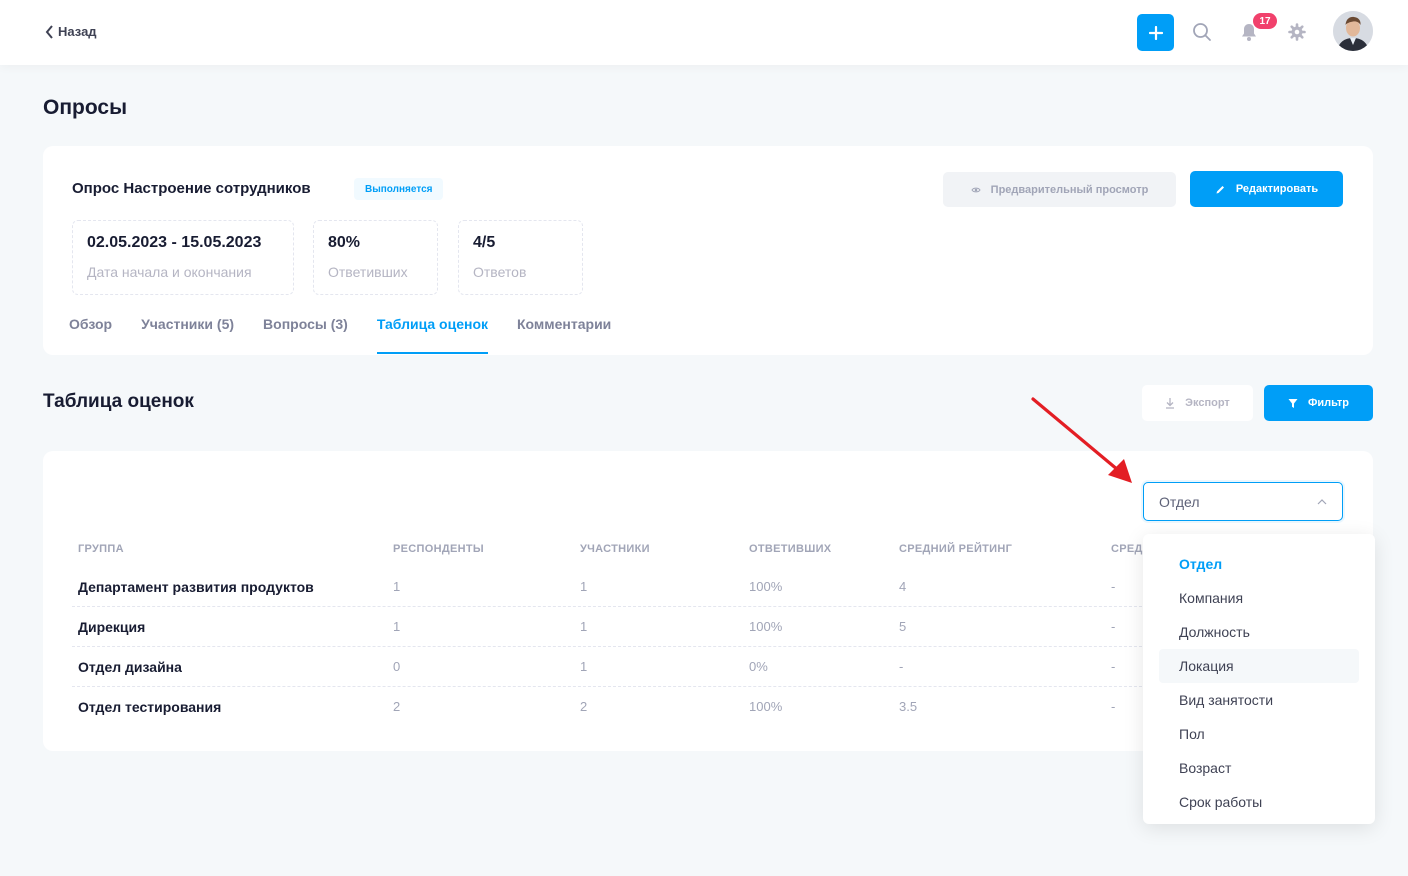 Image resolution: width=1408 pixels, height=876 pixels. I want to click on dropdown-option-gender: Пол, so click(1259, 734).